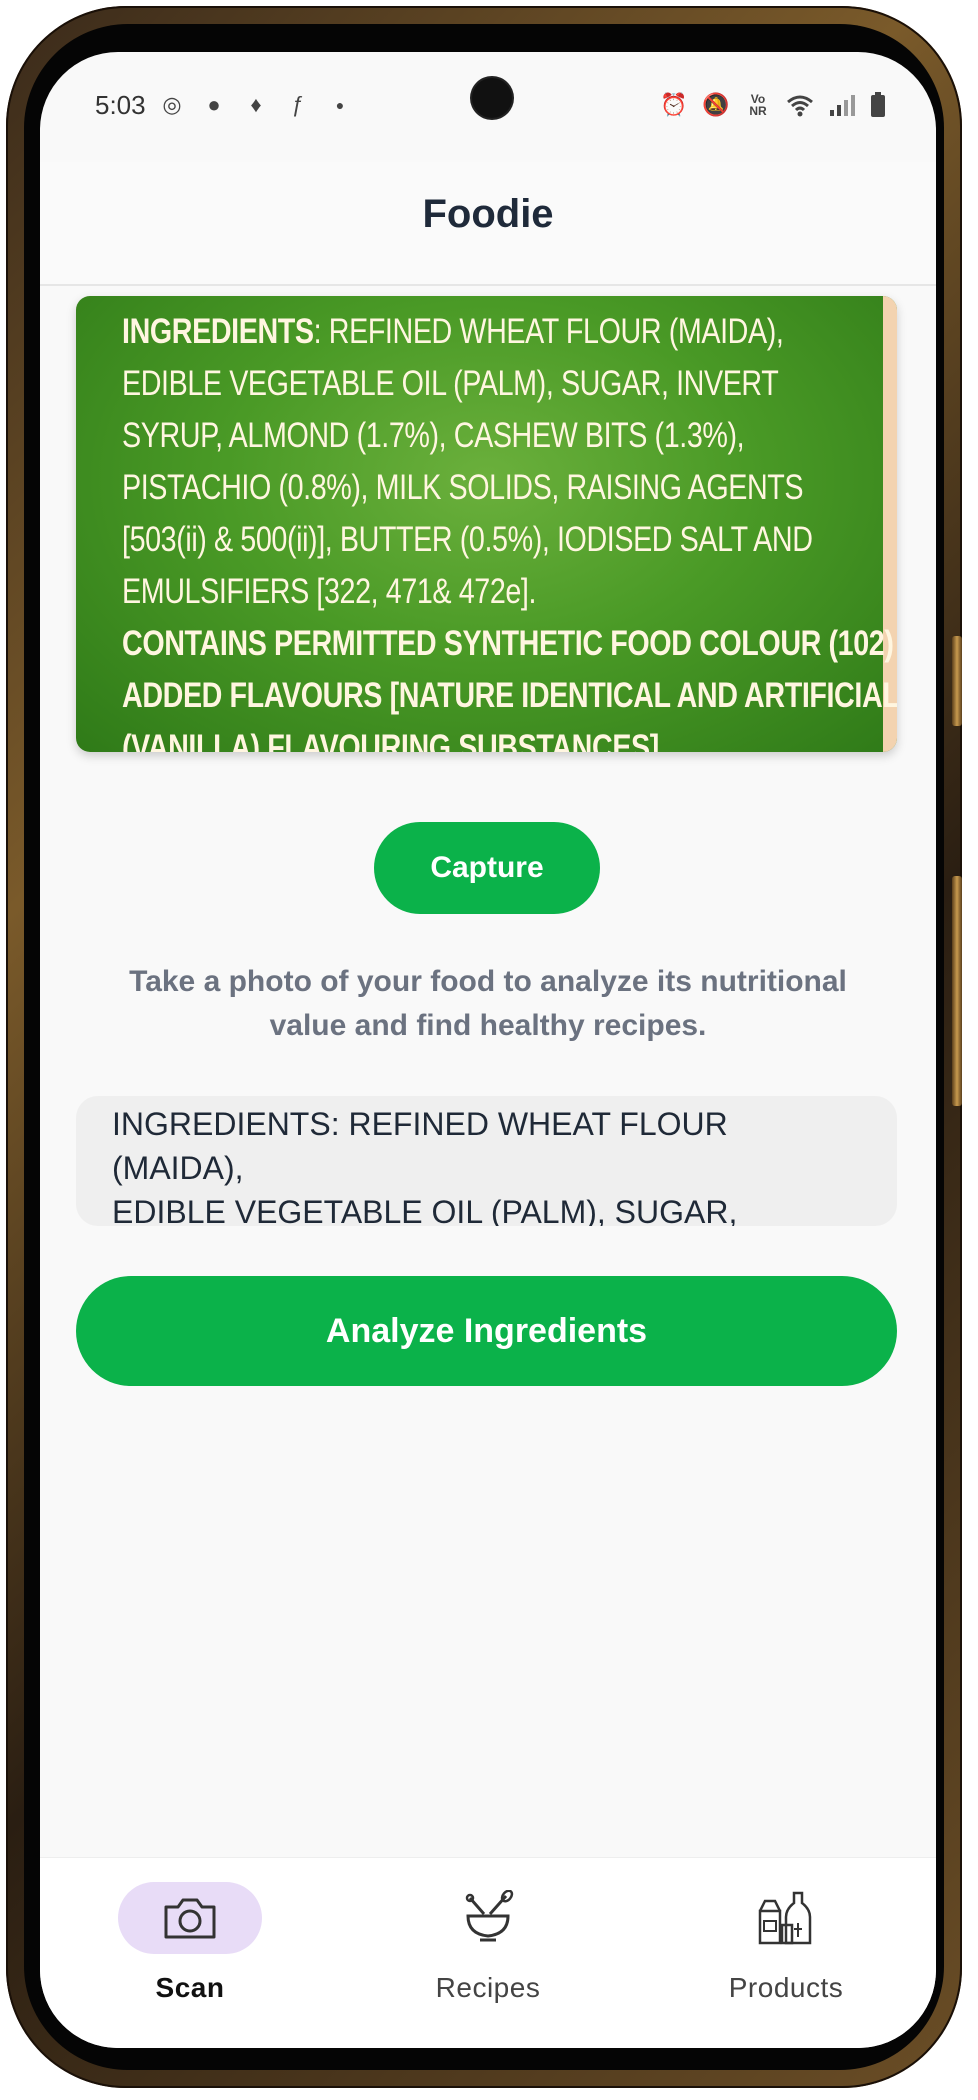  Describe the element at coordinates (800, 106) in the screenshot. I see `wifi-icon` at that location.